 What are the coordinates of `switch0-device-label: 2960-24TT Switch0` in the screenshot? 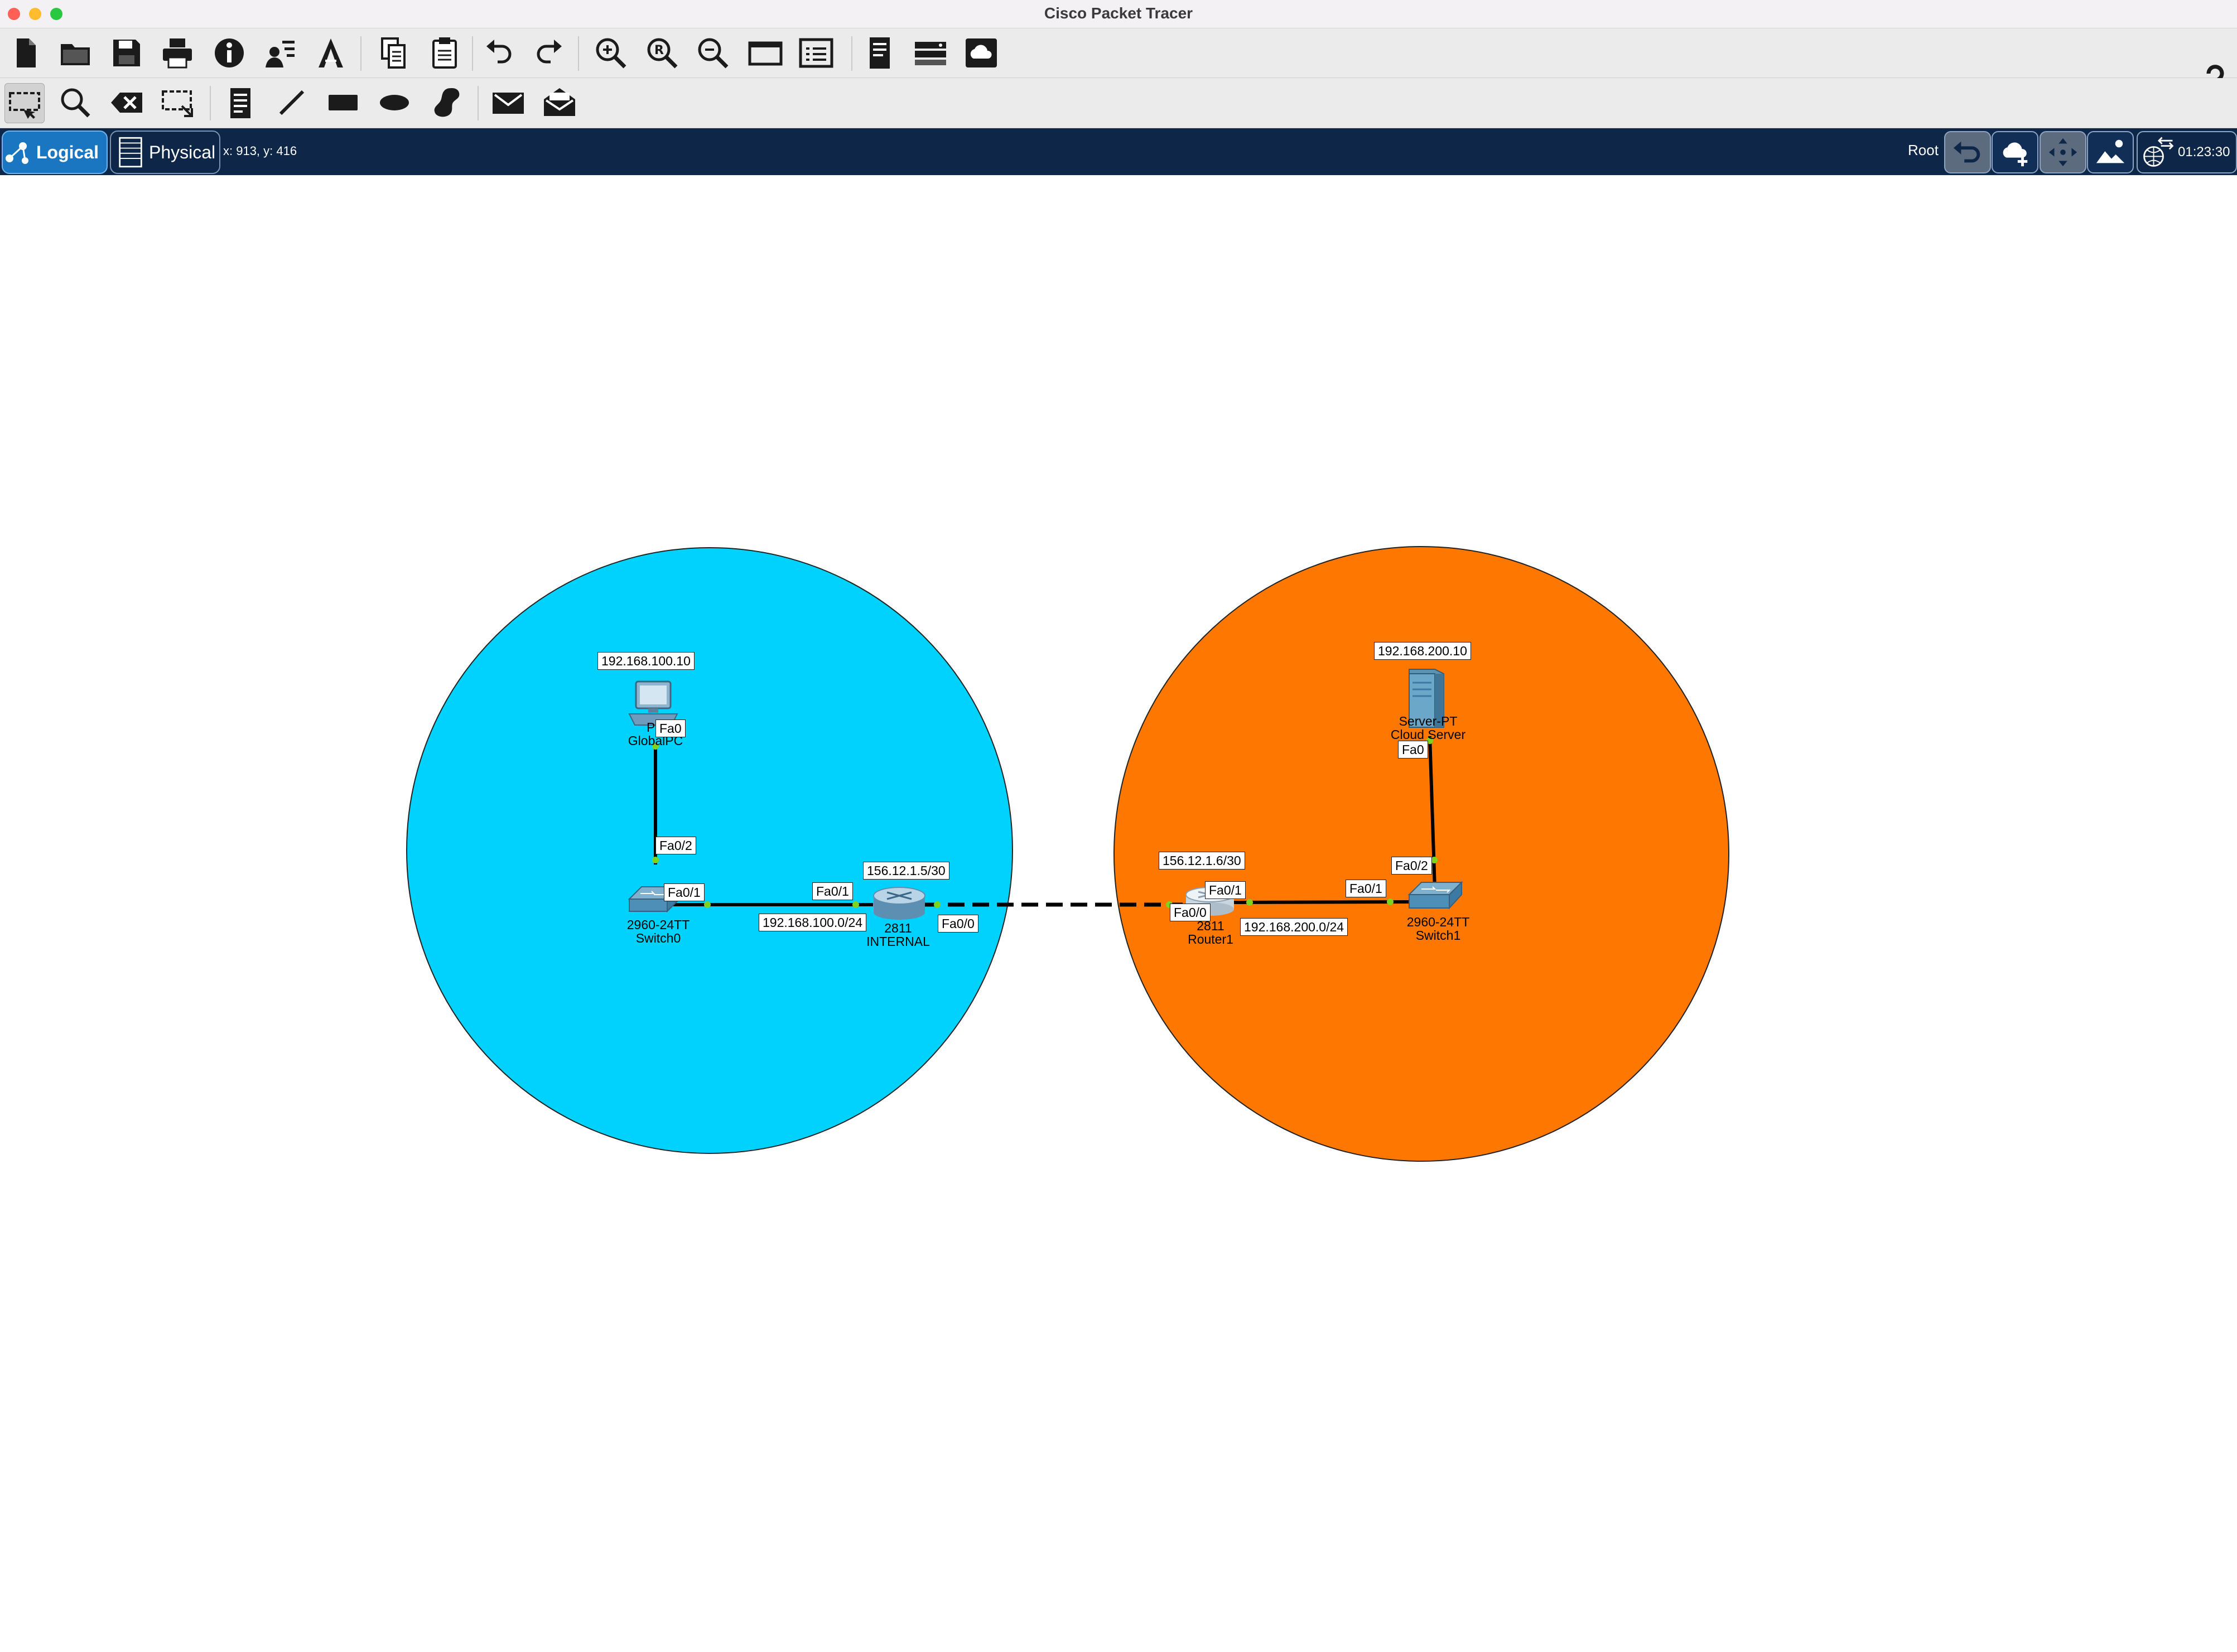 It's located at (659, 932).